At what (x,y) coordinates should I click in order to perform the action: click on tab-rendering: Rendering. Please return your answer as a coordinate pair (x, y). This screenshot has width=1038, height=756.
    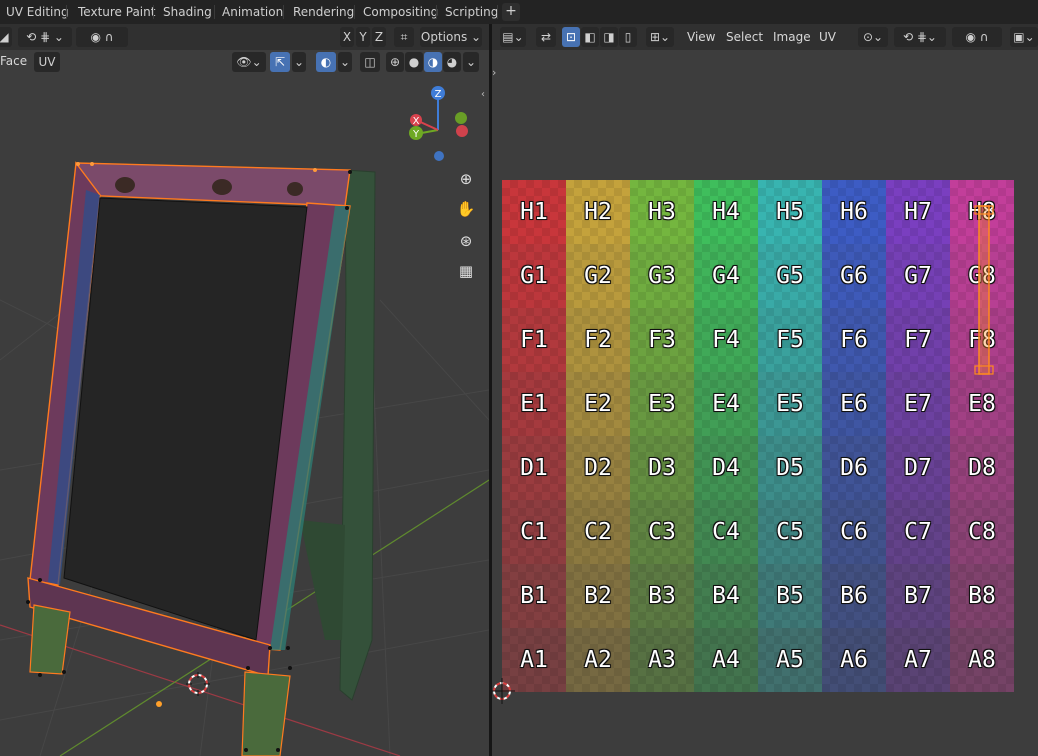
    Looking at the image, I should click on (323, 12).